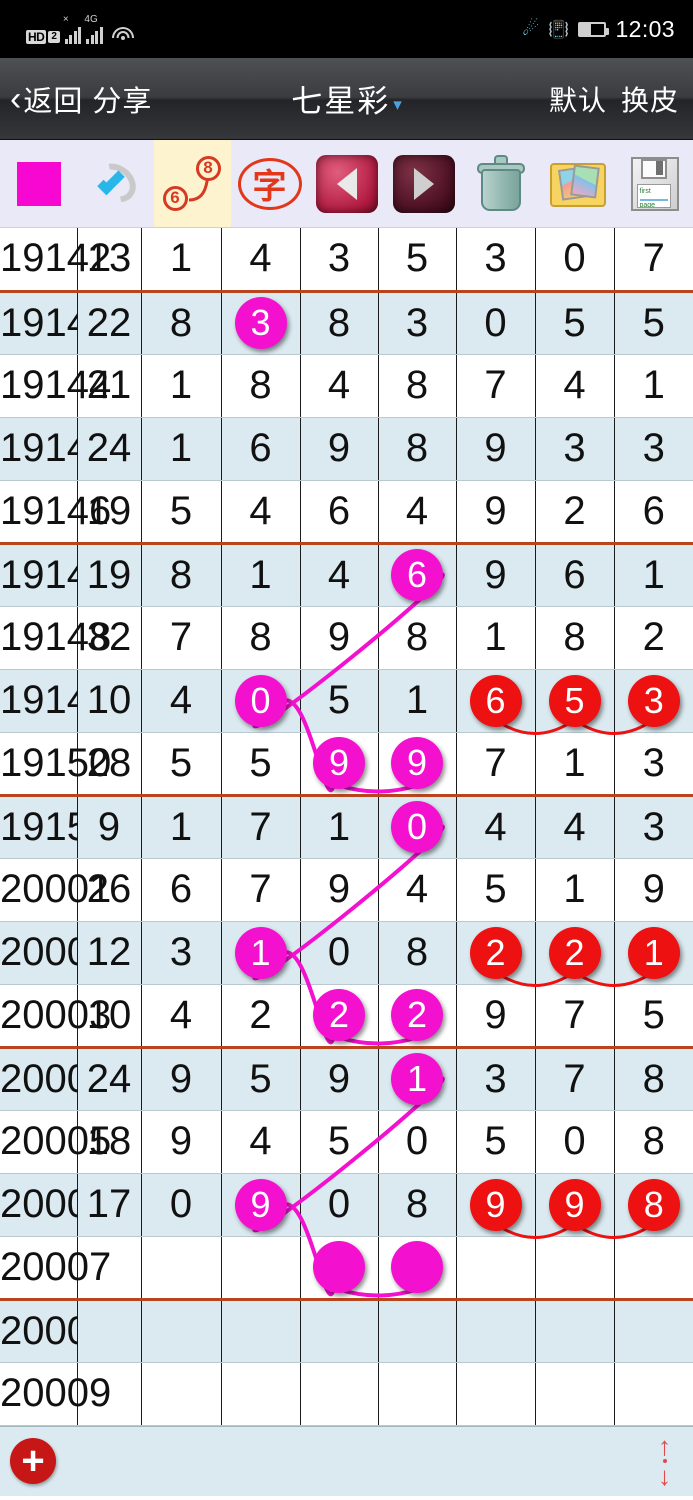  What do you see at coordinates (653, 700) in the screenshot?
I see `marker-red: 3` at bounding box center [653, 700].